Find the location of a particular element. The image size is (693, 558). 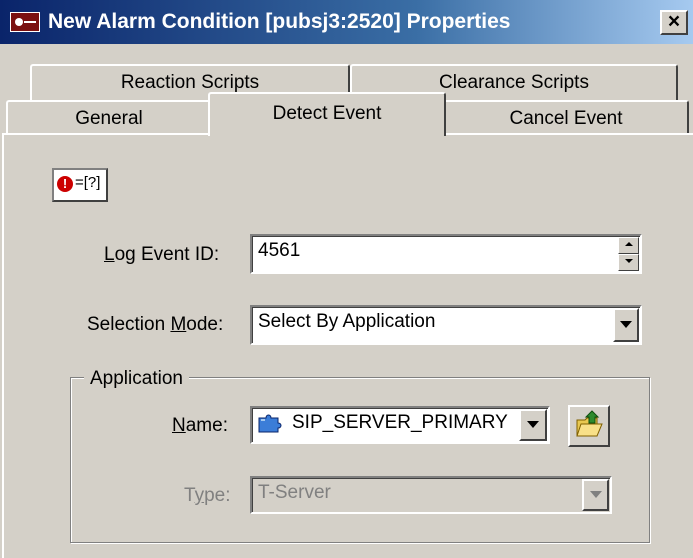

log-event-id-input: 4561 is located at coordinates (446, 254).